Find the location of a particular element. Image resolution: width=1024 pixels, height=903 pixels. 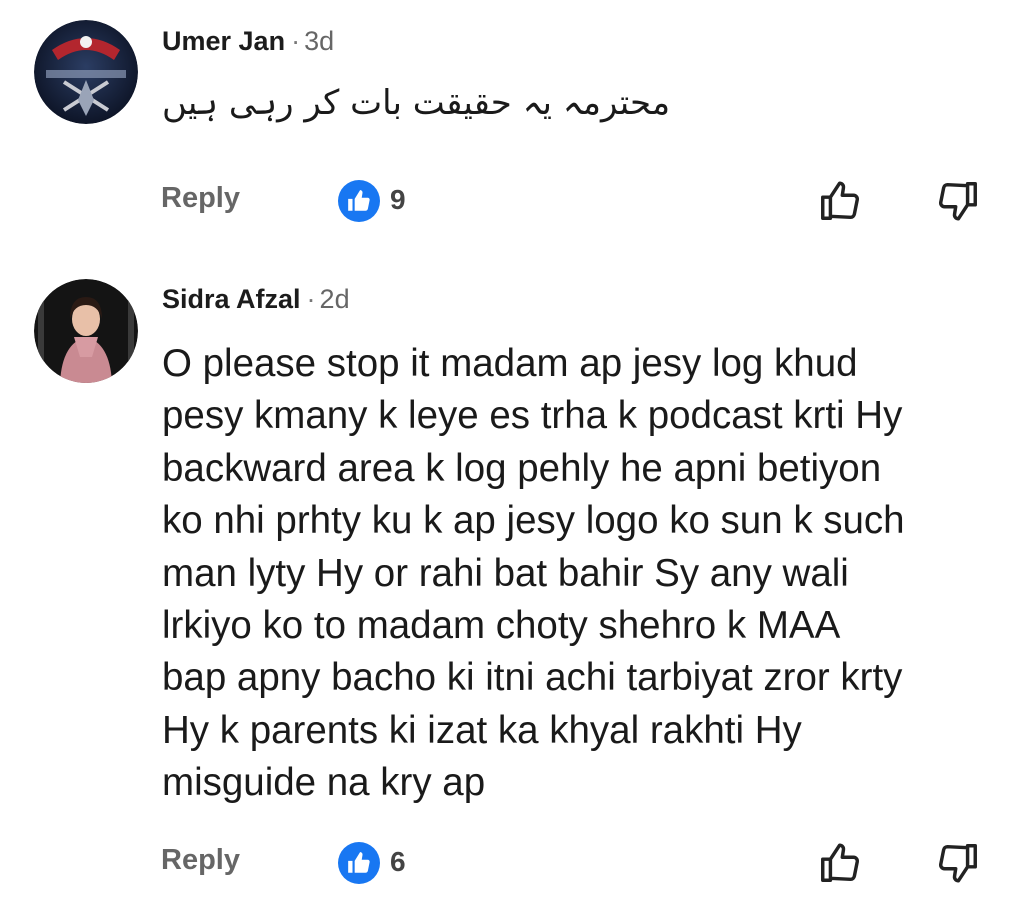

comment-actions: Reply 6 is located at coordinates (512, 862).